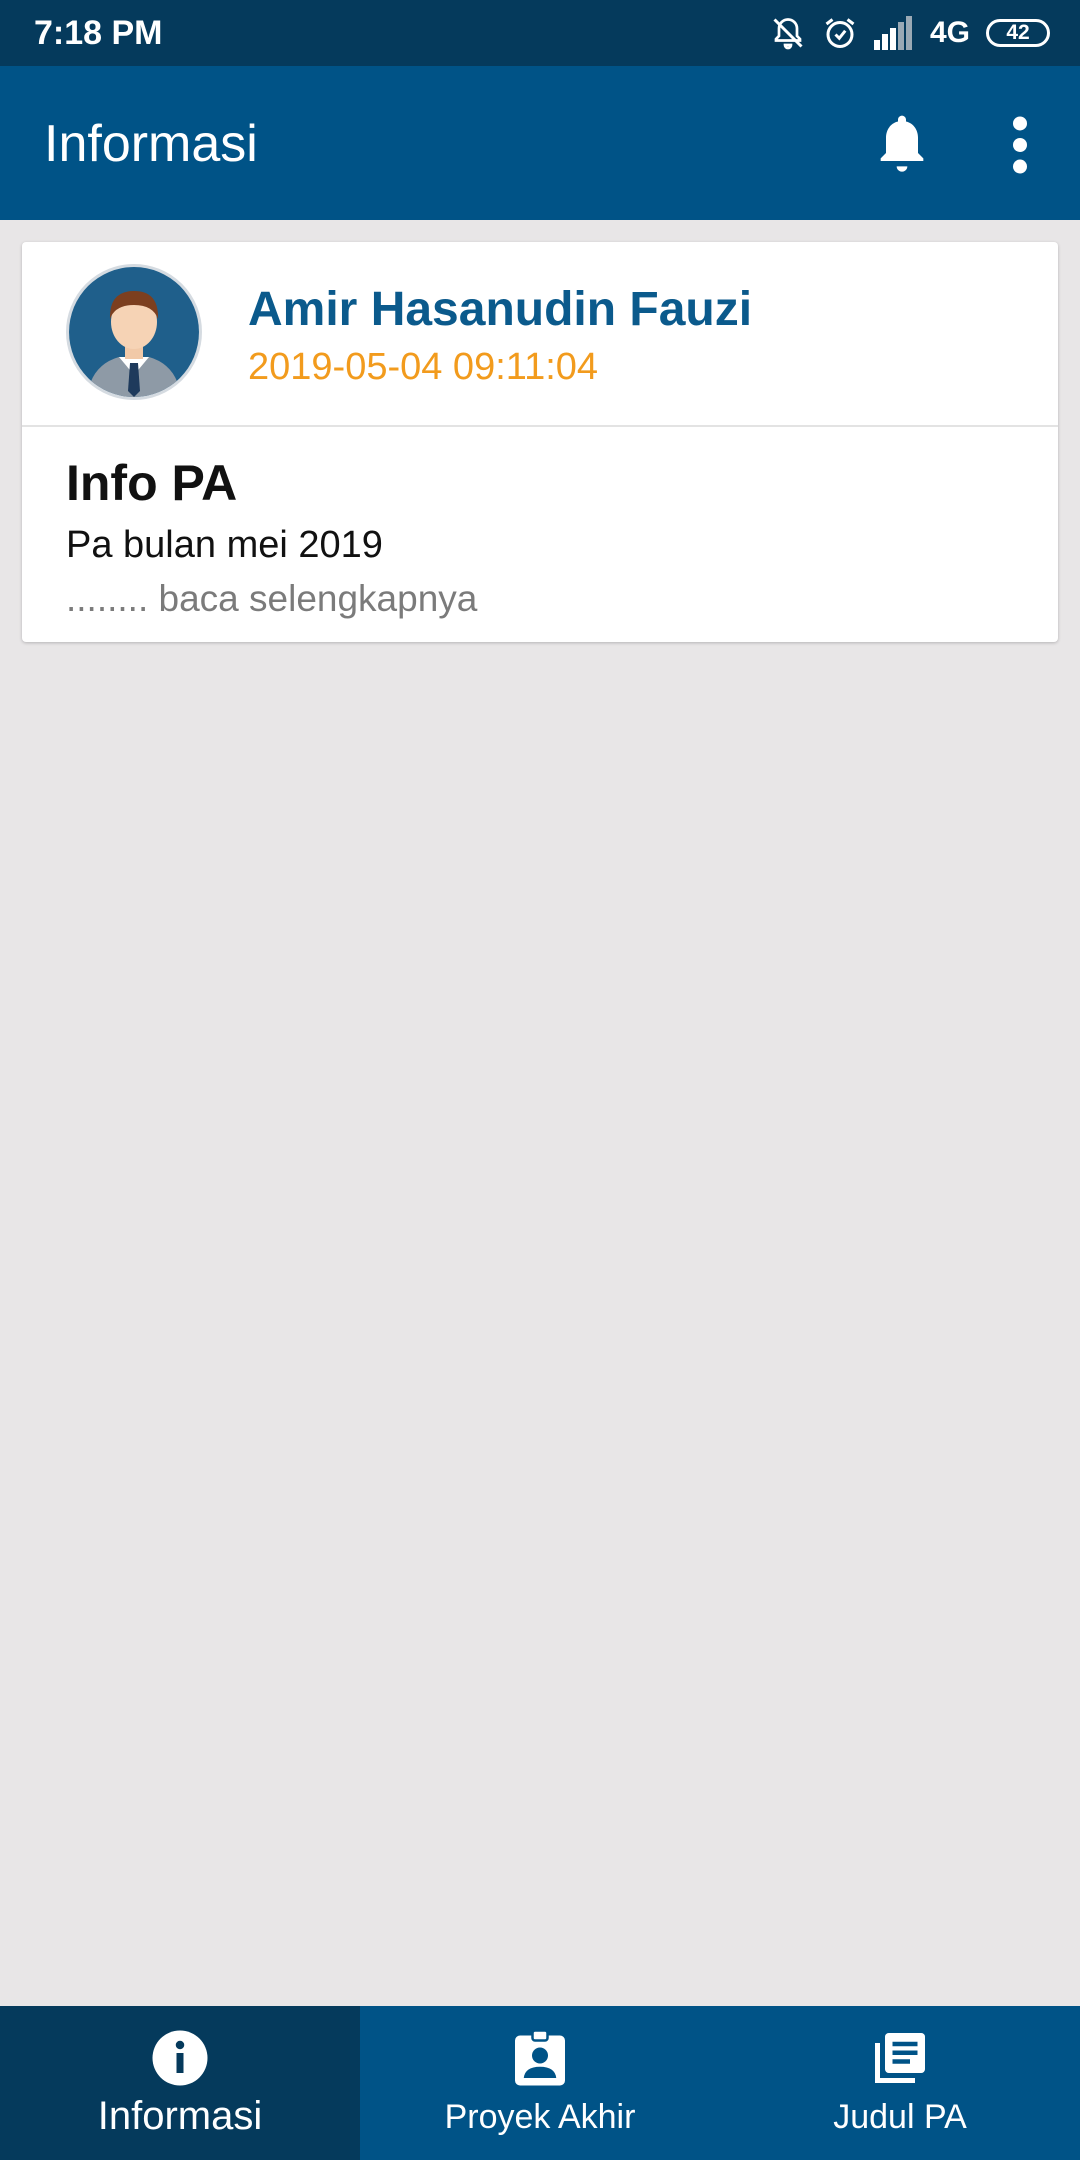 This screenshot has width=1080, height=2160. What do you see at coordinates (98, 33) in the screenshot?
I see `status-time: 7:18 PM` at bounding box center [98, 33].